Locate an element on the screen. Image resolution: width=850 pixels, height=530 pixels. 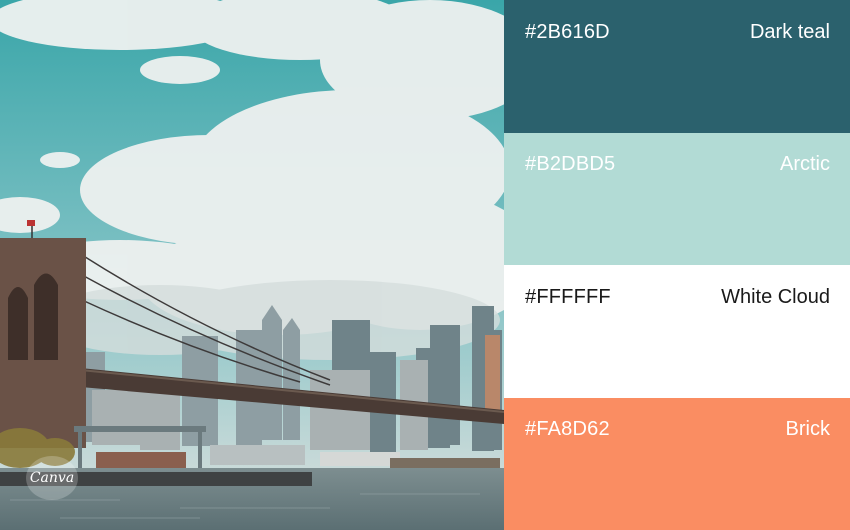
canva-watermark: Canva is located at coordinates (52, 478).